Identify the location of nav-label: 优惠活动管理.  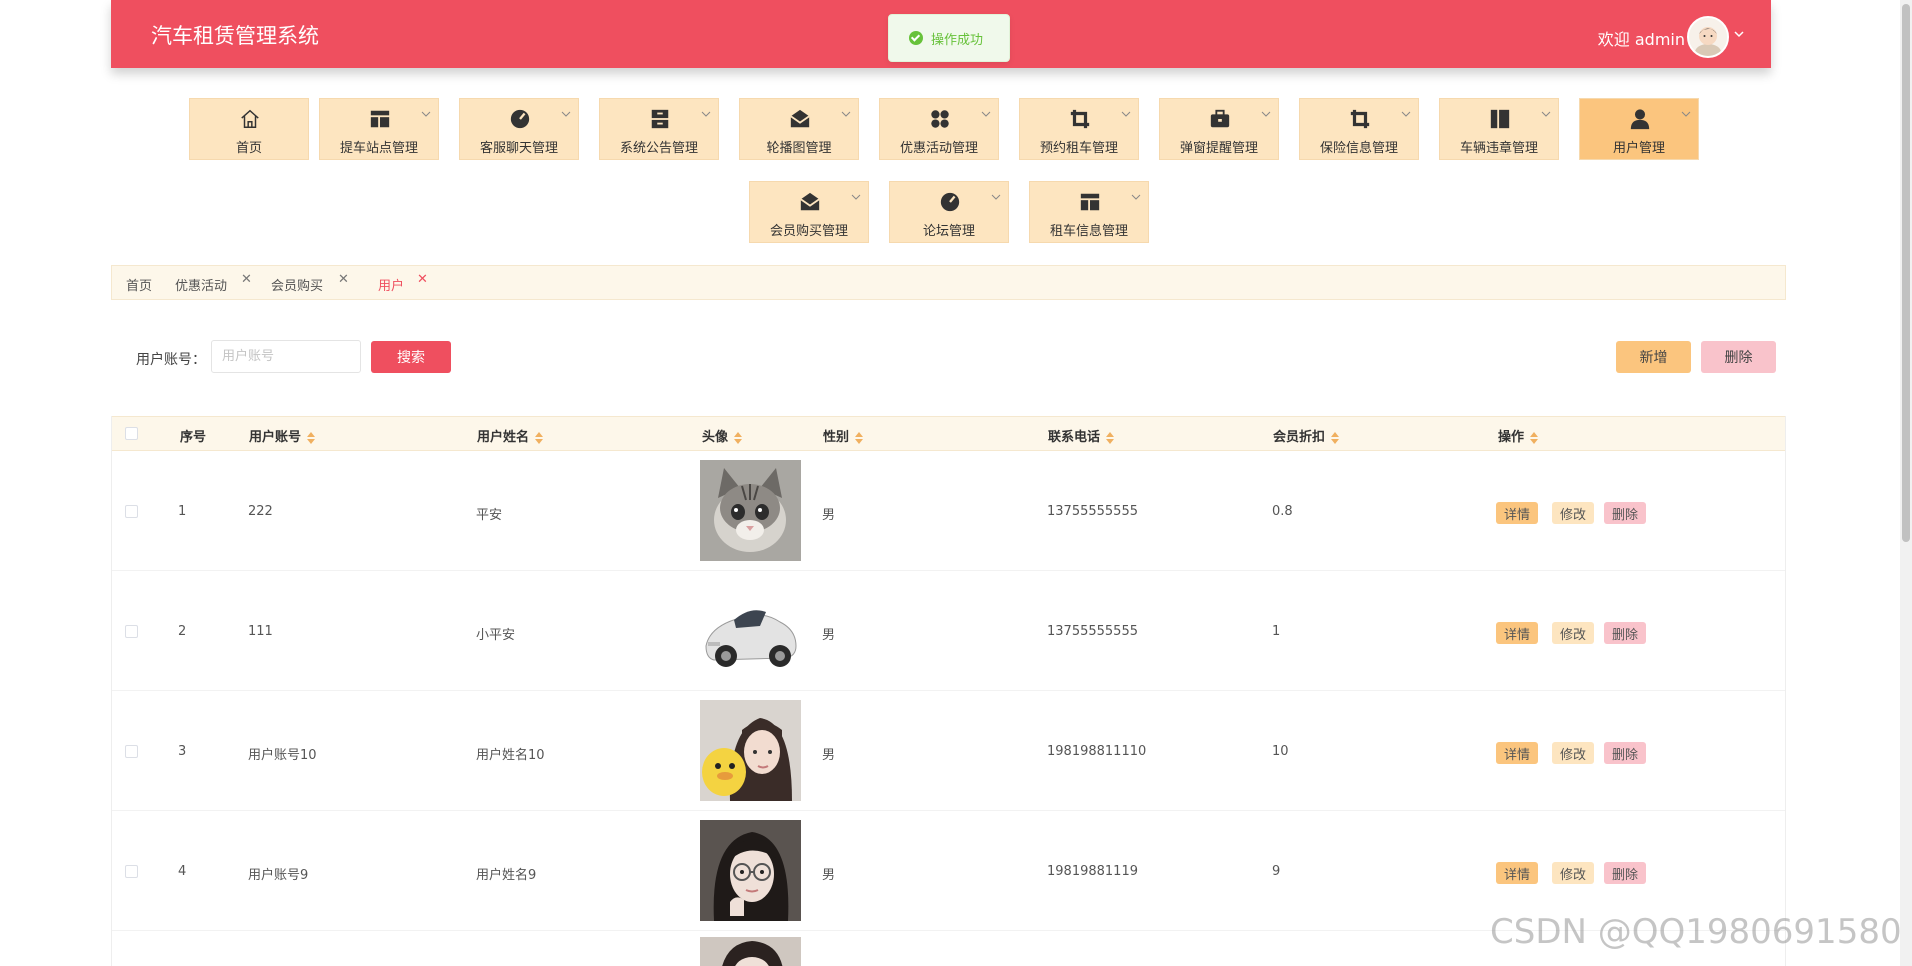
(938, 148).